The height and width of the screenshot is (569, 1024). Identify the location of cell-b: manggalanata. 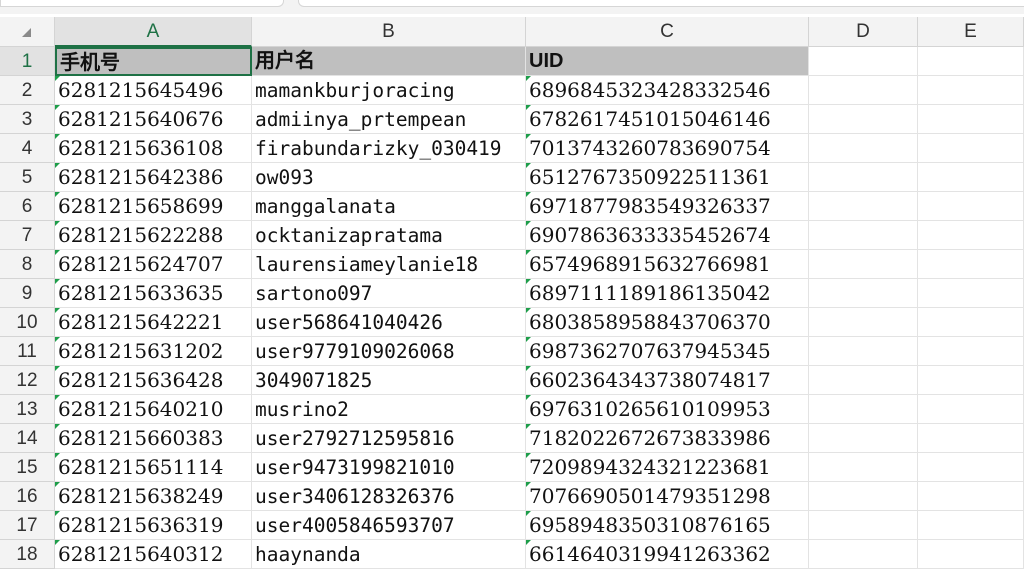
(389, 206).